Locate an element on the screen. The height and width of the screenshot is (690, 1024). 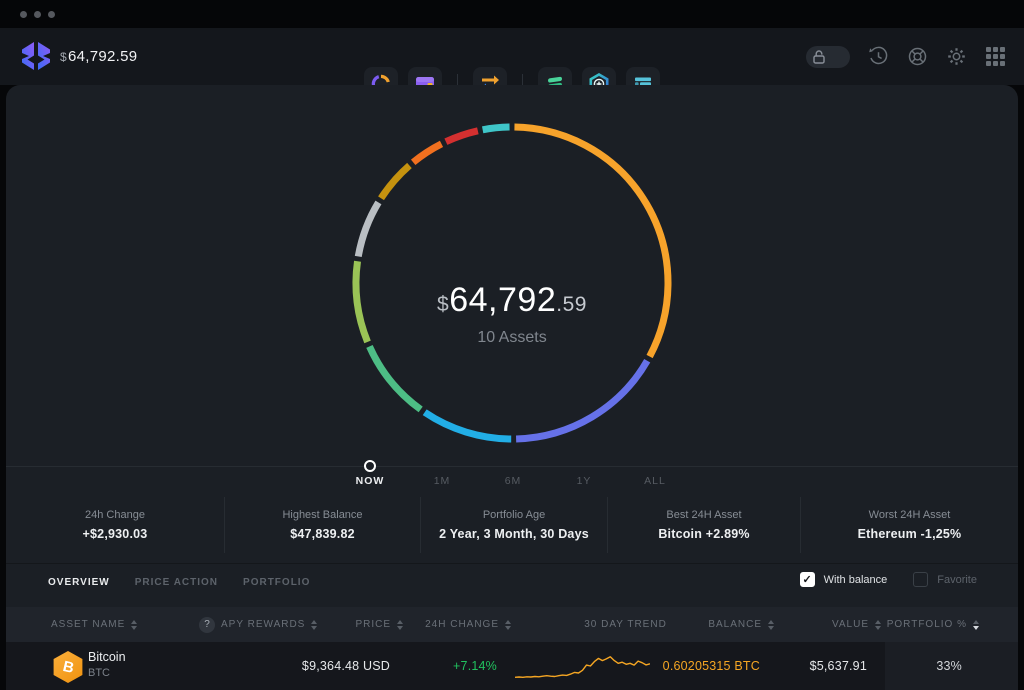
stat-label: Best 24H Asset is located at coordinates (704, 515).